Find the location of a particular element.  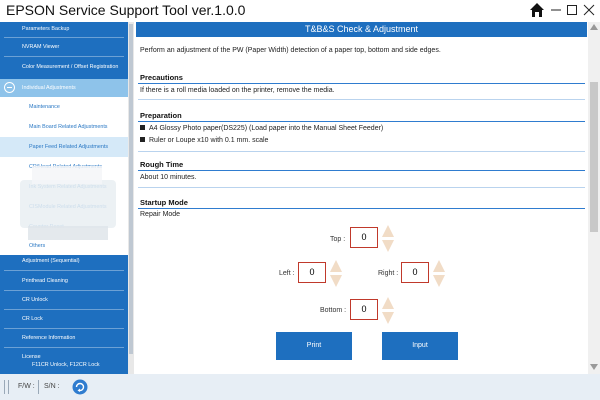

sidebar-subitem-paper-feed: Paper Feed Related Adjustments is located at coordinates (64, 147).